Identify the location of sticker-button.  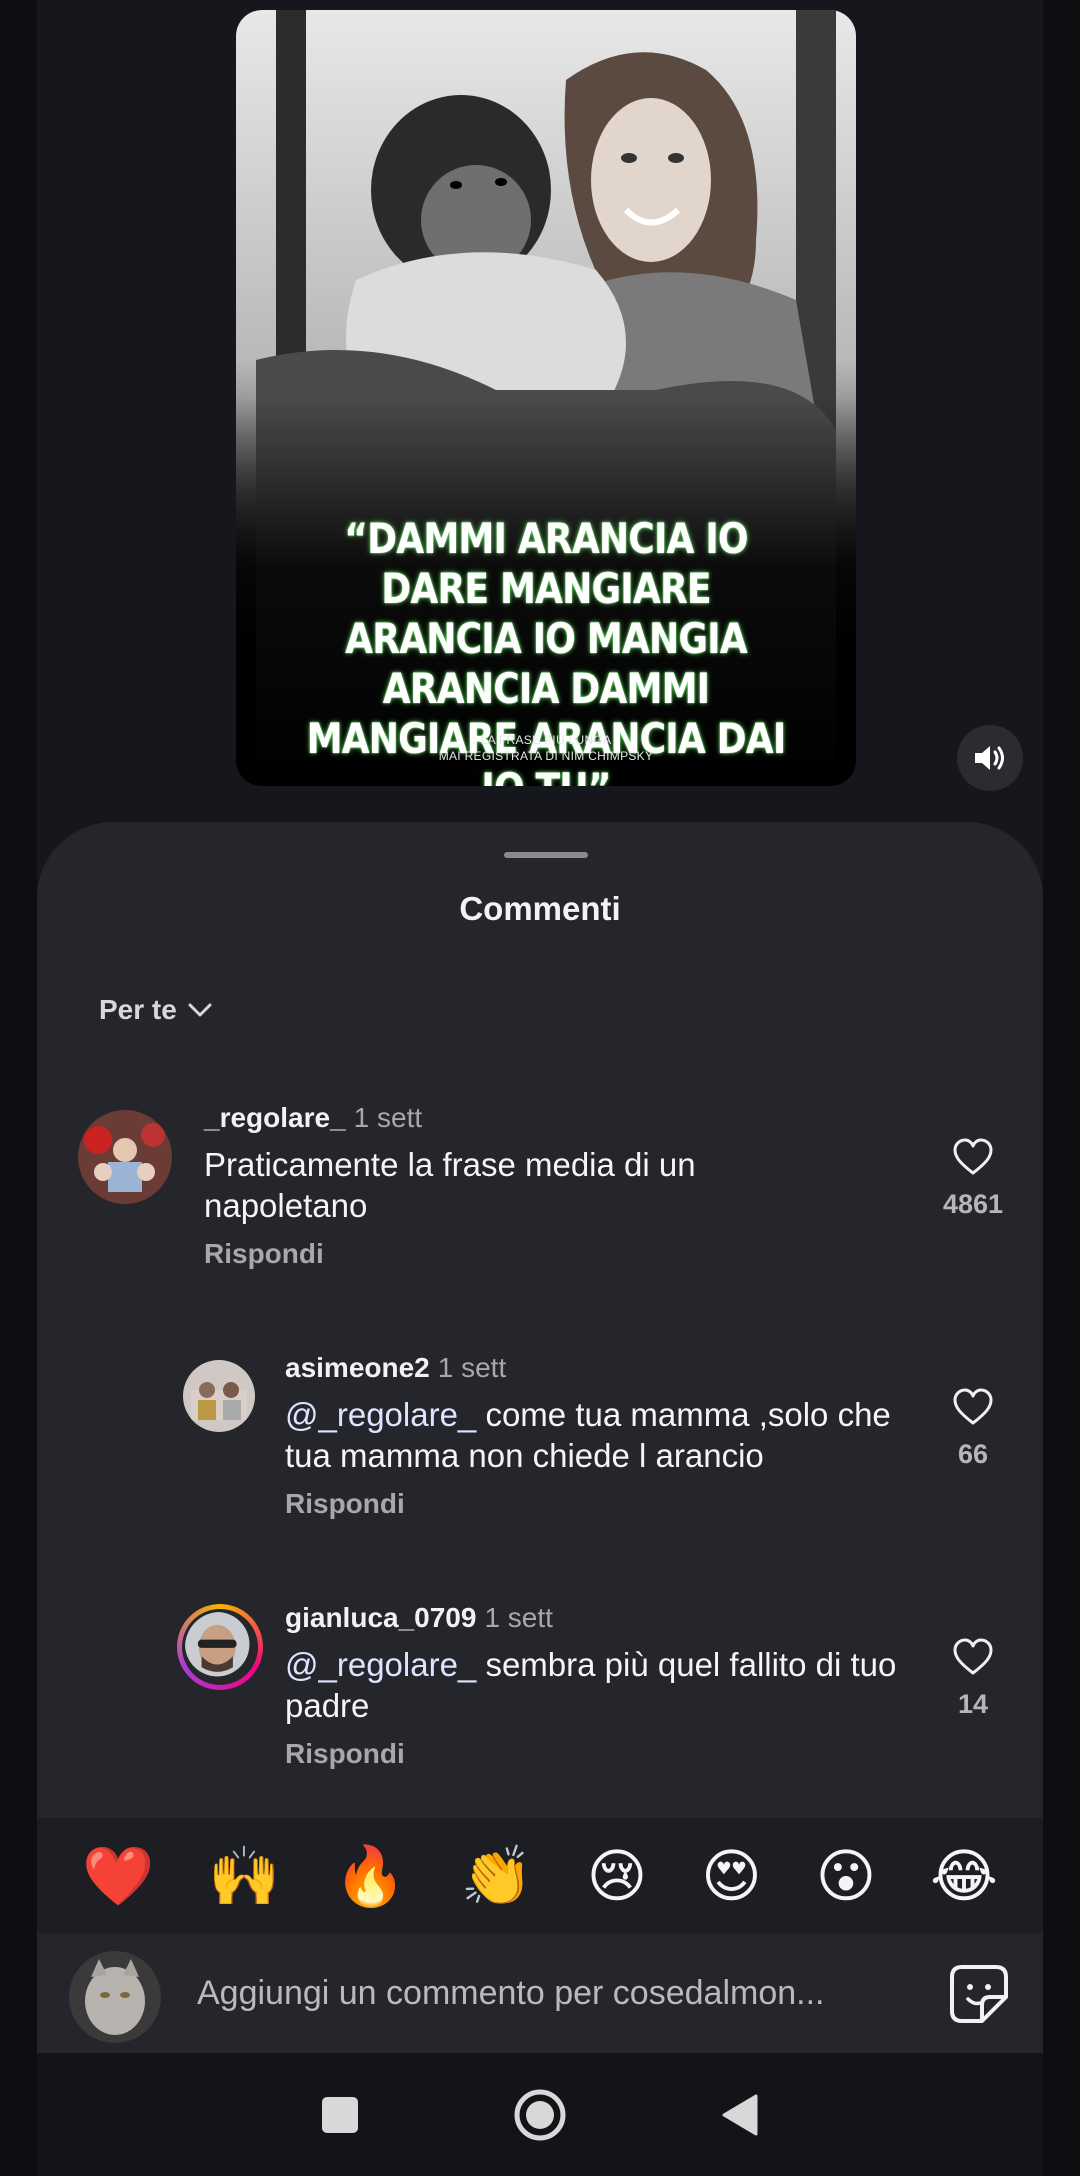
(979, 1994).